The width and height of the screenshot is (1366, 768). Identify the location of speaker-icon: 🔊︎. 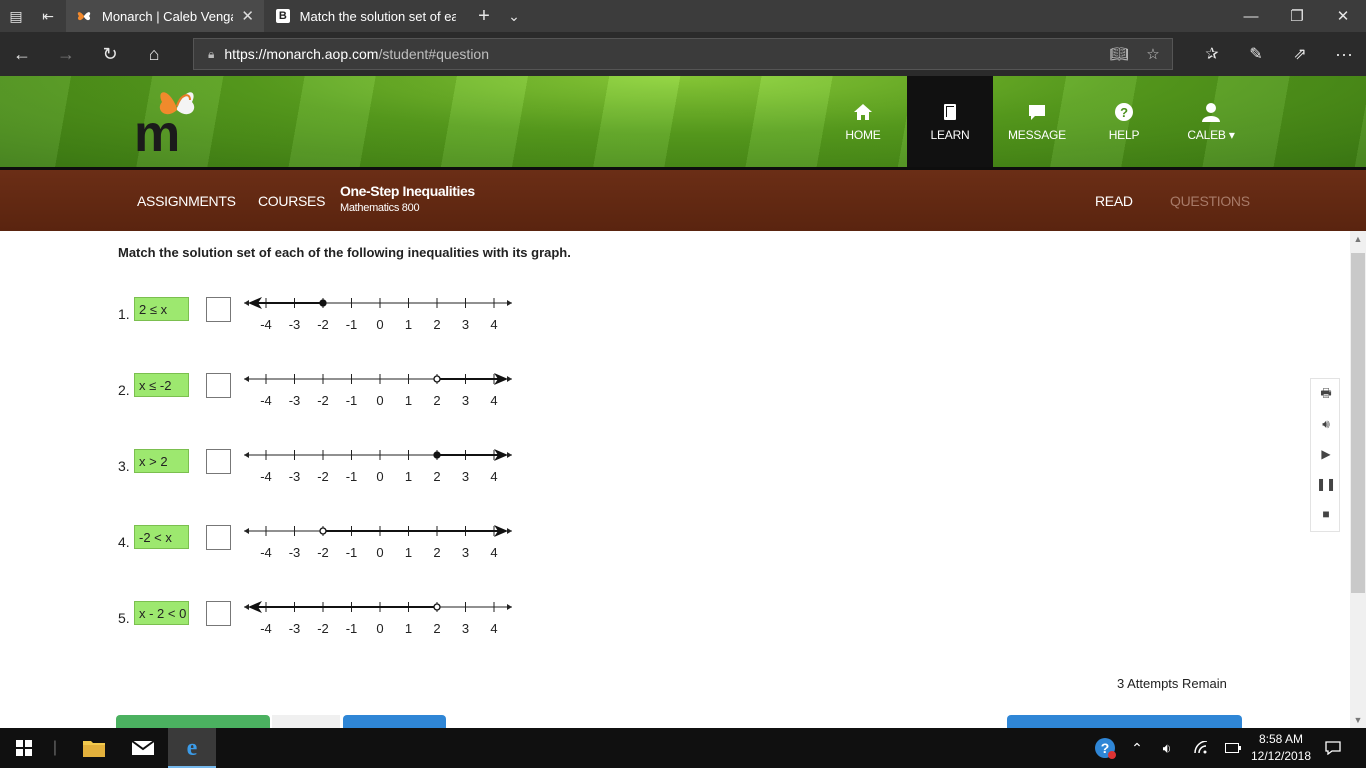
(1326, 424).